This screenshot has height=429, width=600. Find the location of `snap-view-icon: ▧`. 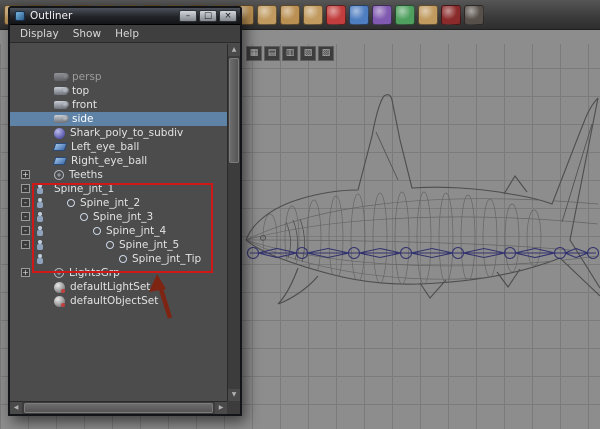

snap-view-icon: ▧ is located at coordinates (308, 53).